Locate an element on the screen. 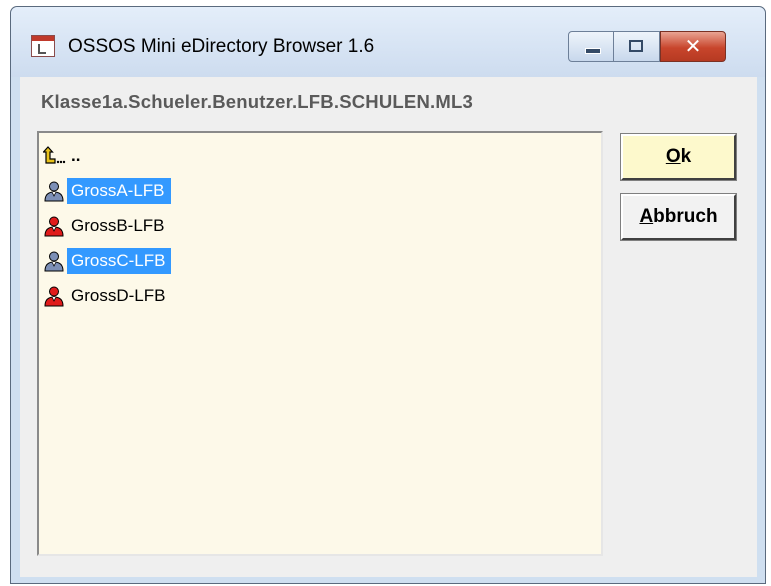 This screenshot has width=771, height=586. list-item-parent: .. is located at coordinates (64, 155).